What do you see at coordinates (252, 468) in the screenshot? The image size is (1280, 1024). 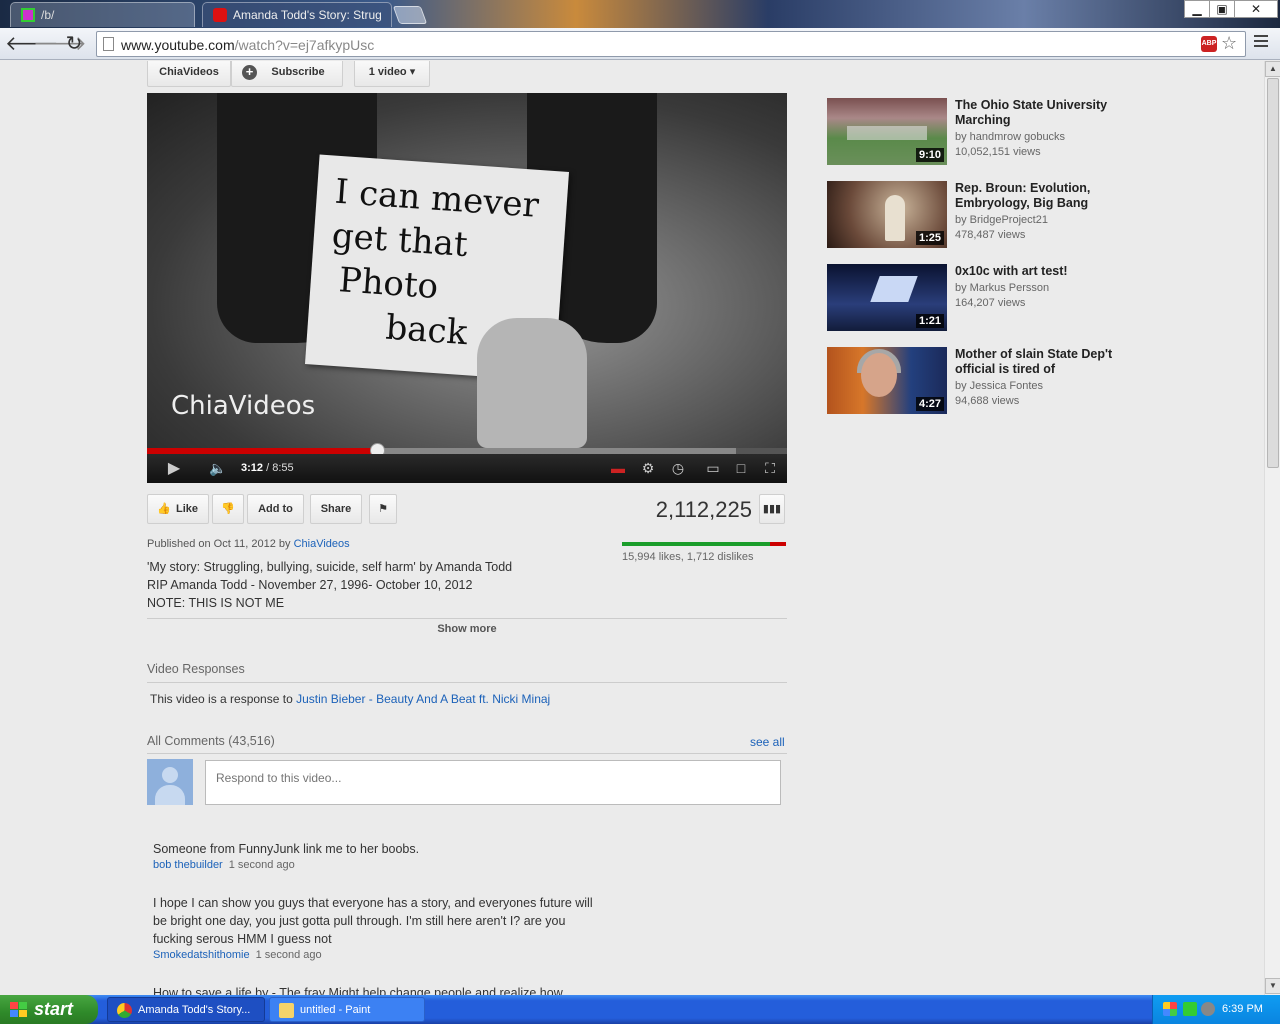 I see `current-time: 3:12` at bounding box center [252, 468].